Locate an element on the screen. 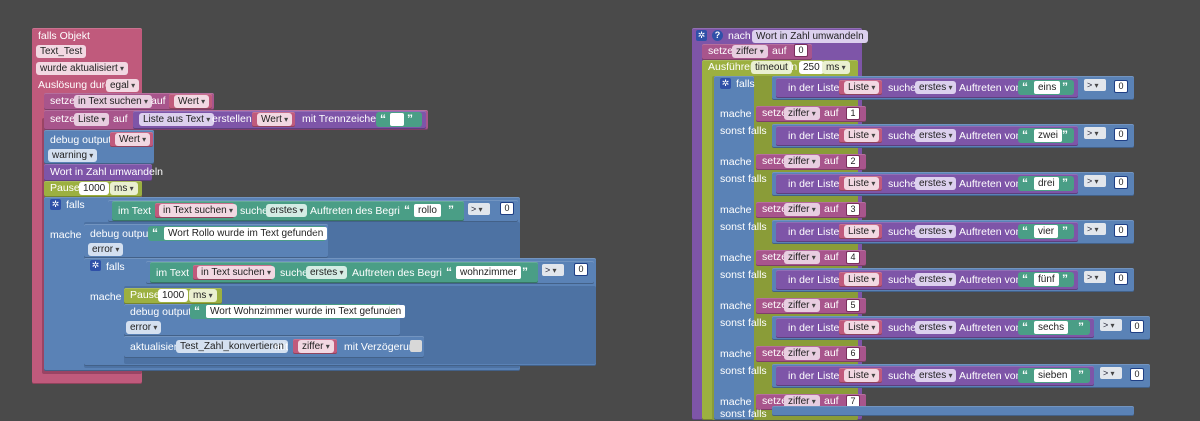 The width and height of the screenshot is (1200, 421). word-value: sechs is located at coordinates (1051, 327).